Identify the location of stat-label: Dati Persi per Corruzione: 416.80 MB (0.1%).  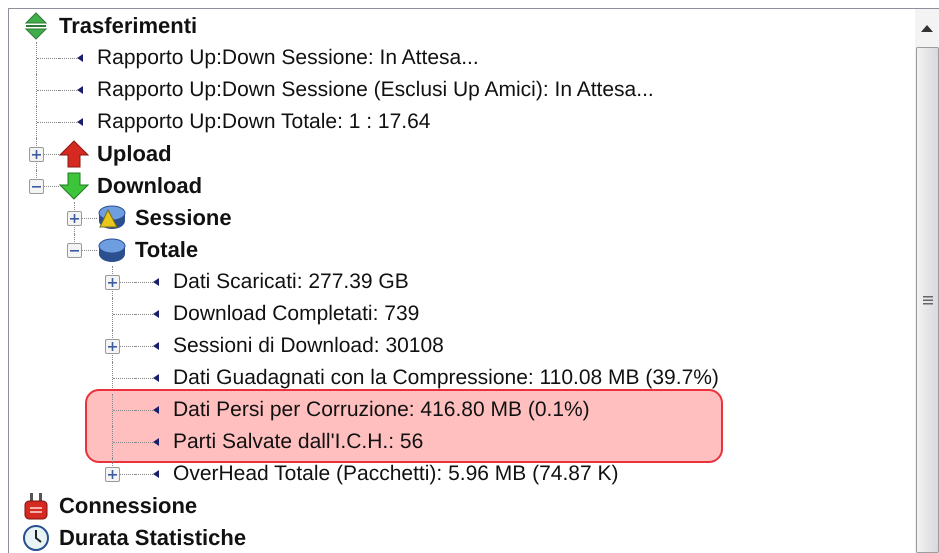
(381, 410).